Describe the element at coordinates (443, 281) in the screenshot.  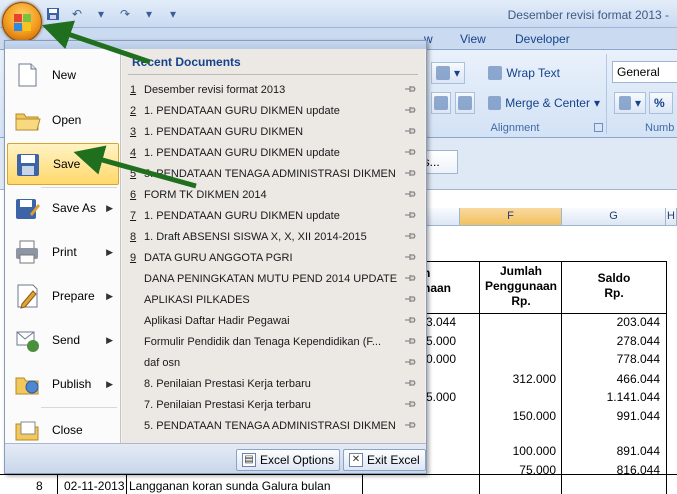
I see `header-cell-partial: h naan` at that location.